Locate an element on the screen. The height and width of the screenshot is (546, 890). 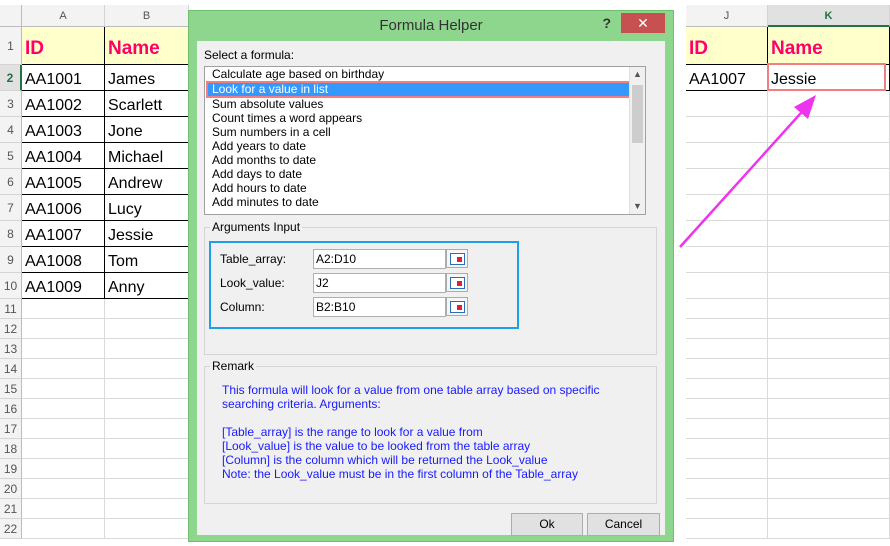
scroll-down-icon: ▼ is located at coordinates (637, 206).